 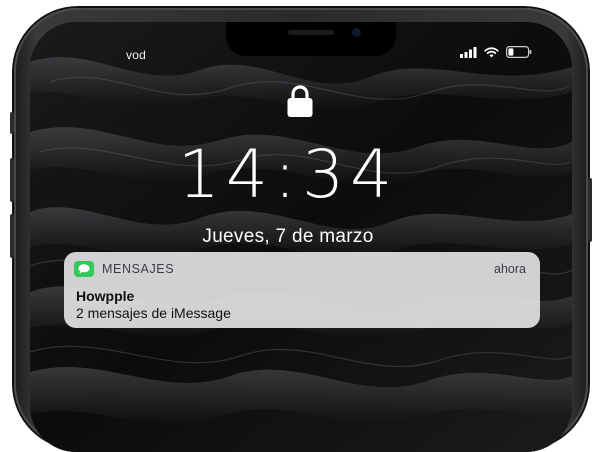 What do you see at coordinates (311, 32) in the screenshot?
I see `earpiece-speaker` at bounding box center [311, 32].